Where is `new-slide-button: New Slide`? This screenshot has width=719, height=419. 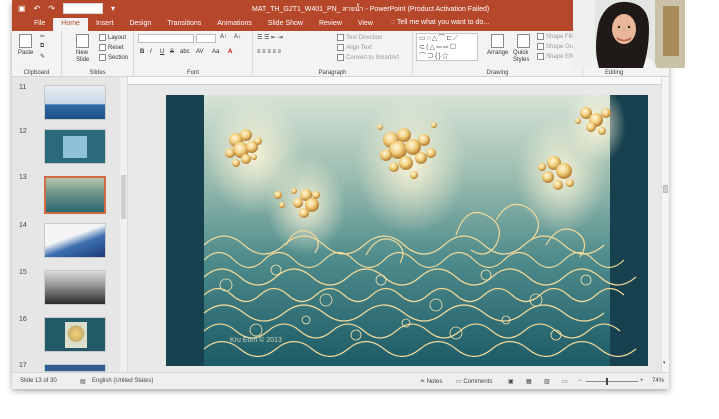 new-slide-button: New Slide is located at coordinates (85, 57).